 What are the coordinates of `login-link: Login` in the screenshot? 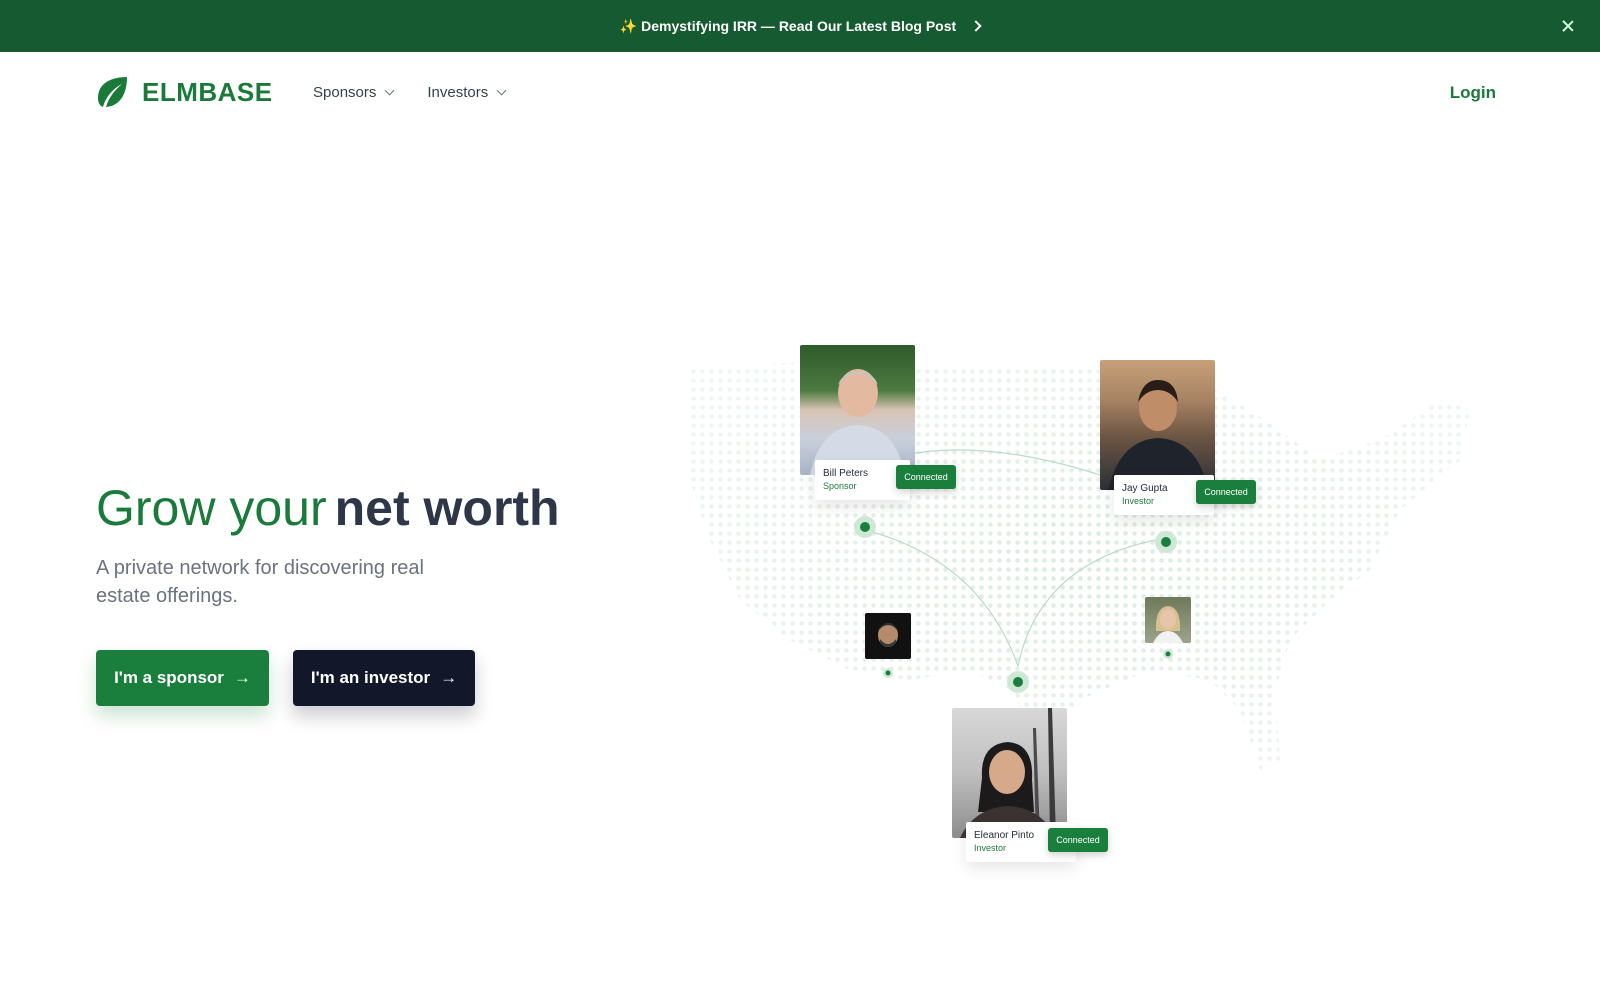 It's located at (1473, 93).